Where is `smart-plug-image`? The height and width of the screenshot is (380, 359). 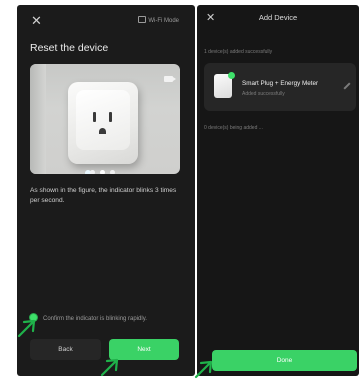 smart-plug-image is located at coordinates (103, 128).